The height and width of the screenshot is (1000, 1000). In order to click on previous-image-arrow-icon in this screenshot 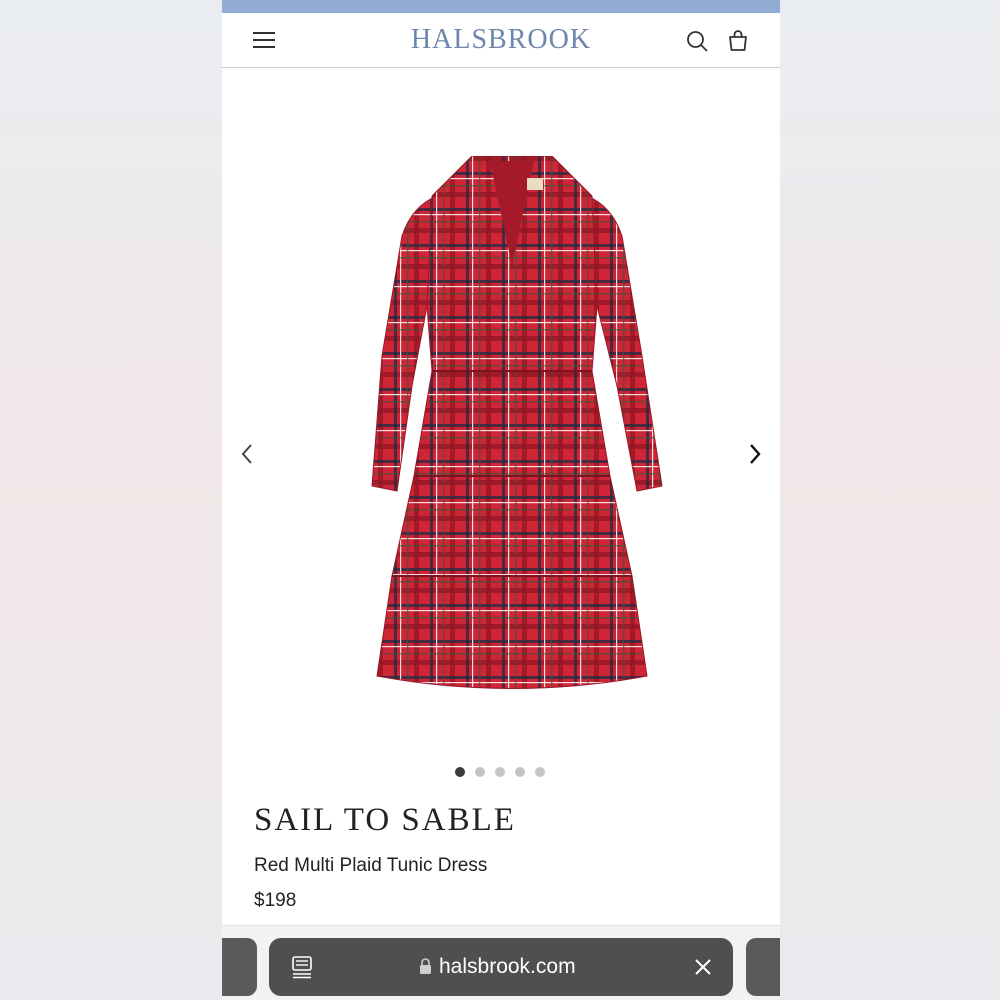, I will do `click(248, 454)`.